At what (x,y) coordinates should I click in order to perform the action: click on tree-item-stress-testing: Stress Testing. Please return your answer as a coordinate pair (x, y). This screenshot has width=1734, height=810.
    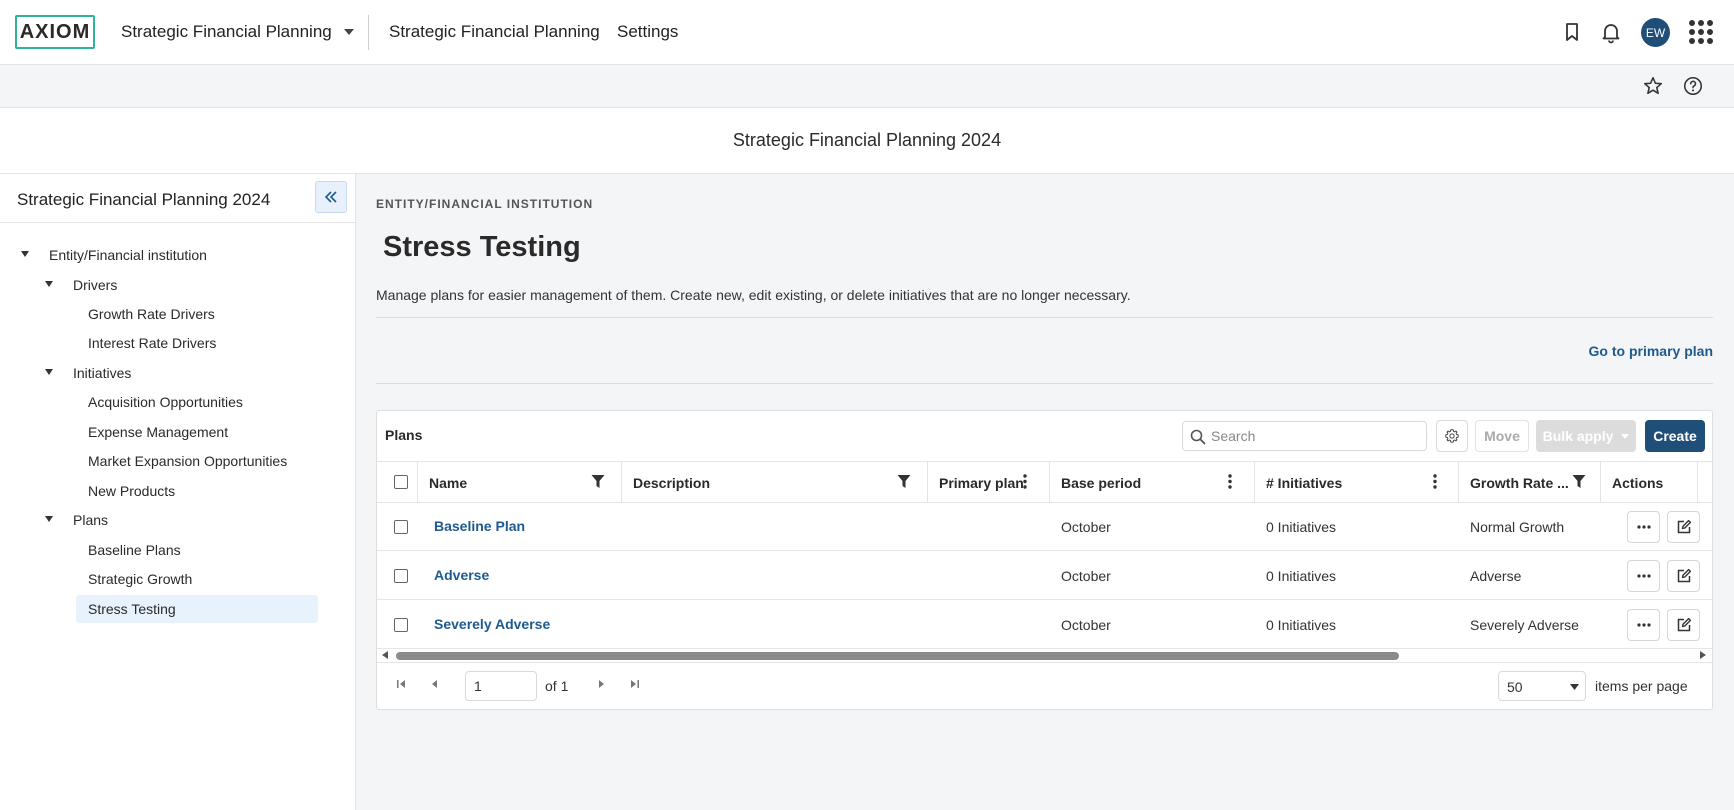
    Looking at the image, I should click on (132, 609).